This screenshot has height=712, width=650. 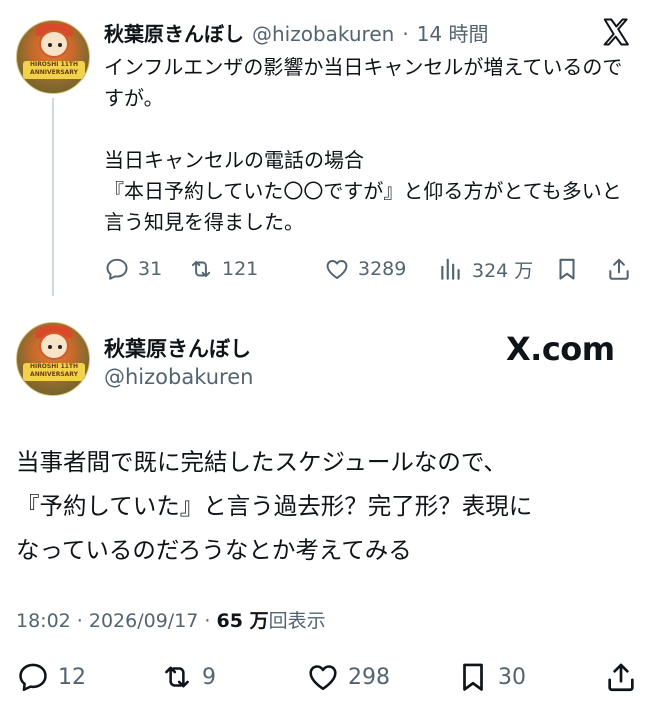 I want to click on tweet-line: 『予約していた』と言う過去形？完了形？表現に, so click(x=274, y=506).